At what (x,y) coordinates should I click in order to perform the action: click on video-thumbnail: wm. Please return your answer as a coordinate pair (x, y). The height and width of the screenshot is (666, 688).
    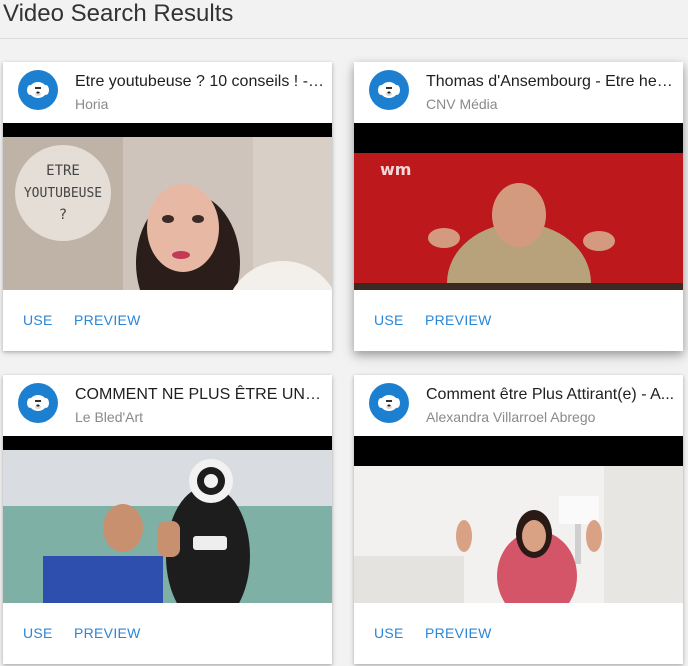
    Looking at the image, I should click on (518, 206).